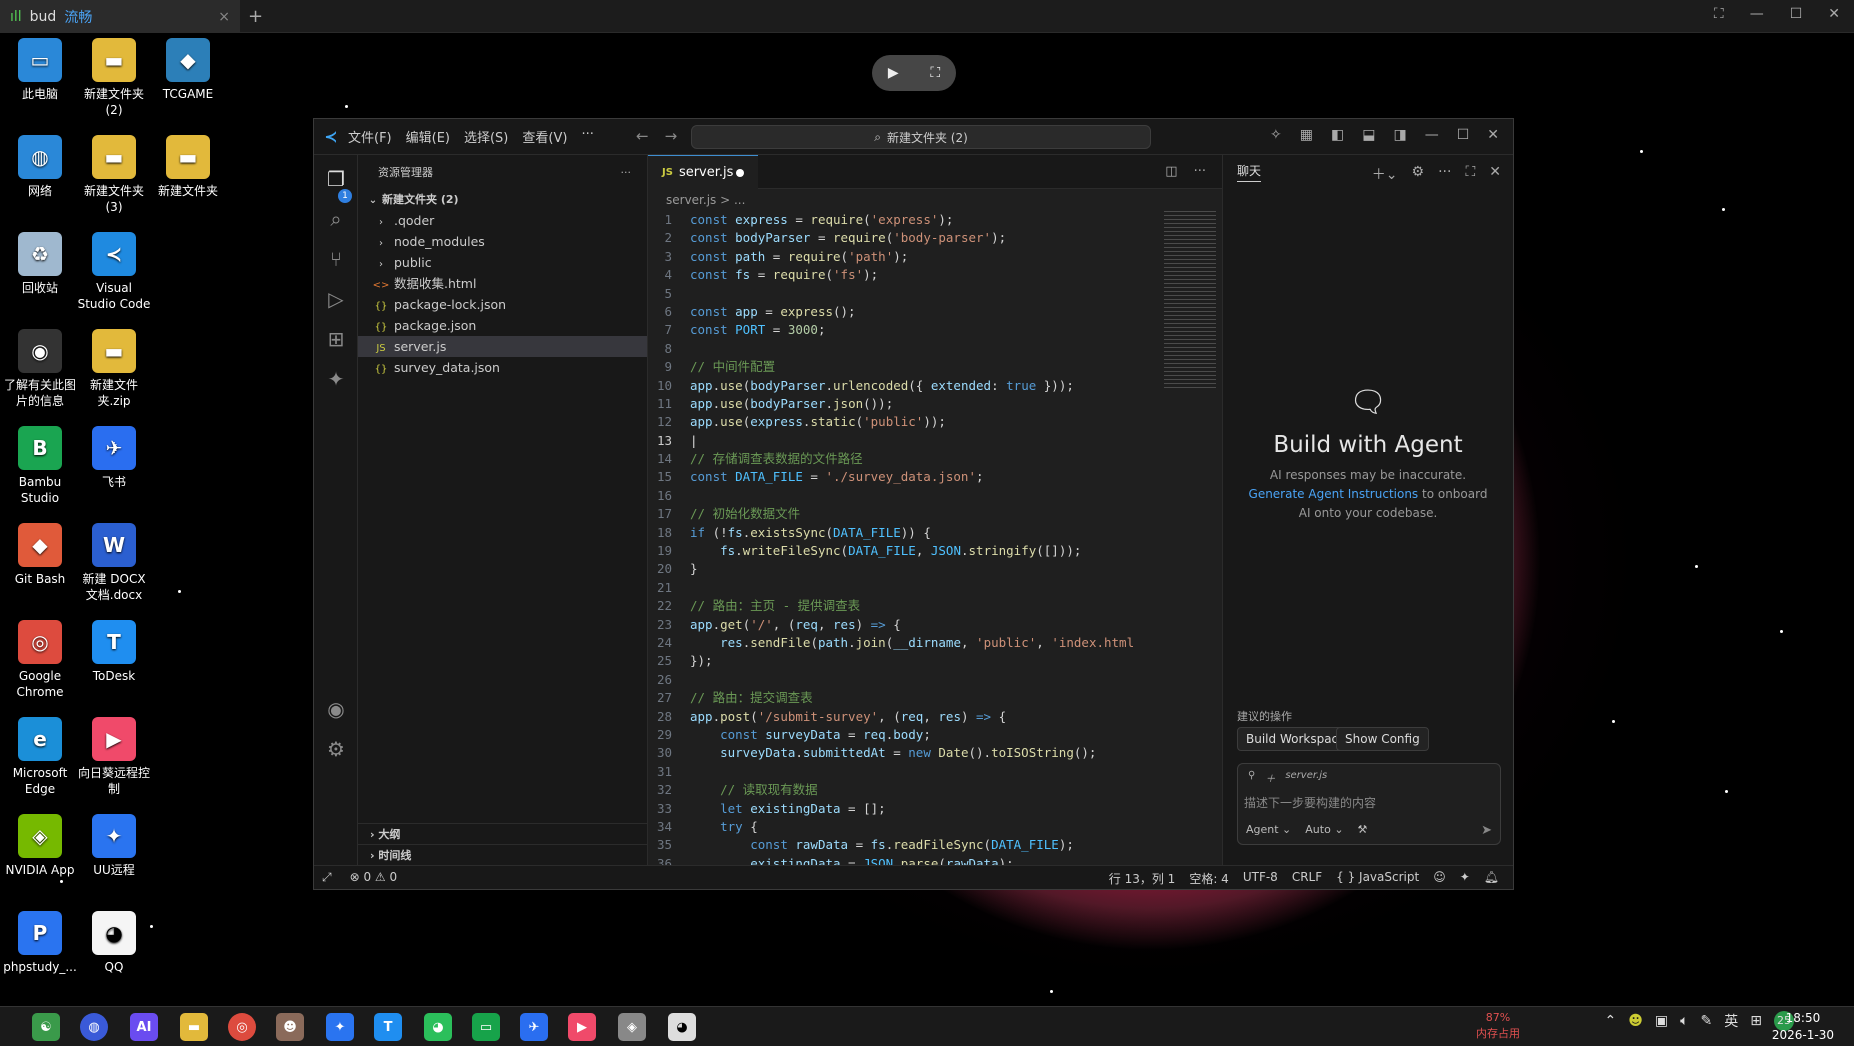  I want to click on code-line: 26, so click(905, 680).